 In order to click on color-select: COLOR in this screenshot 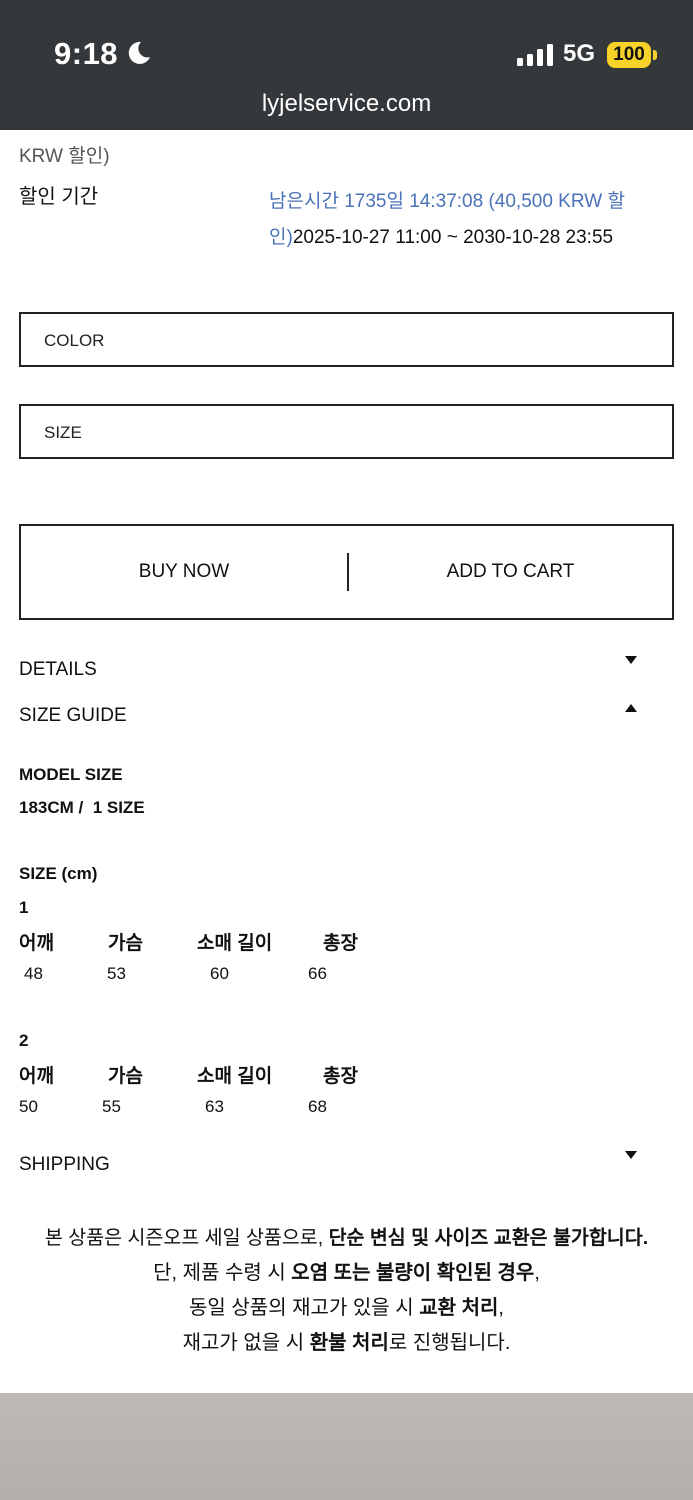, I will do `click(346, 339)`.